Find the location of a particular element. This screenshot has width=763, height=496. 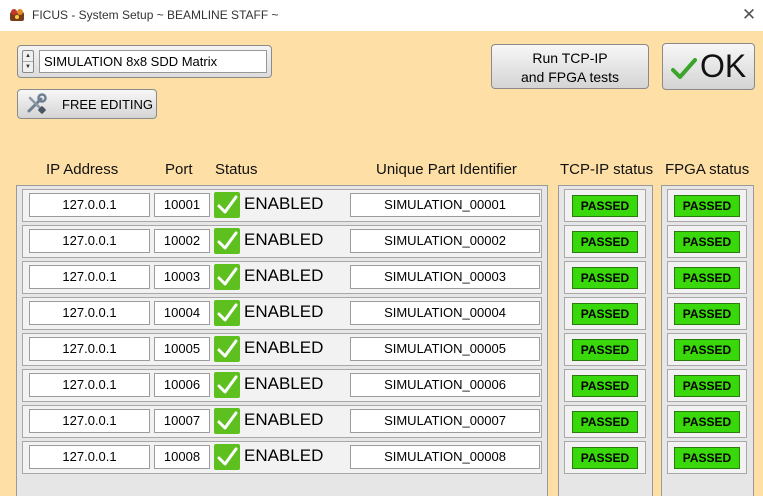

uid-field: SIMULATION_00002 is located at coordinates (445, 241).